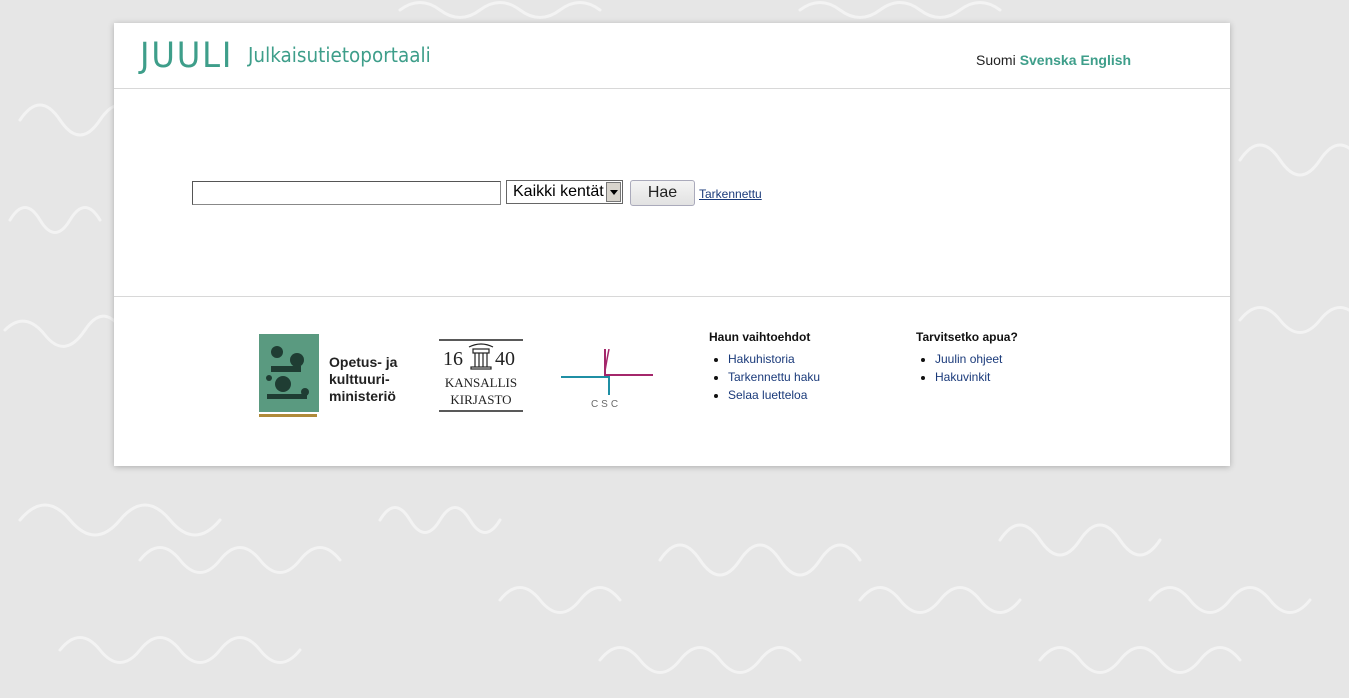 The height and width of the screenshot is (698, 1349). I want to click on svg-text: KIRJASTO, so click(480, 399).